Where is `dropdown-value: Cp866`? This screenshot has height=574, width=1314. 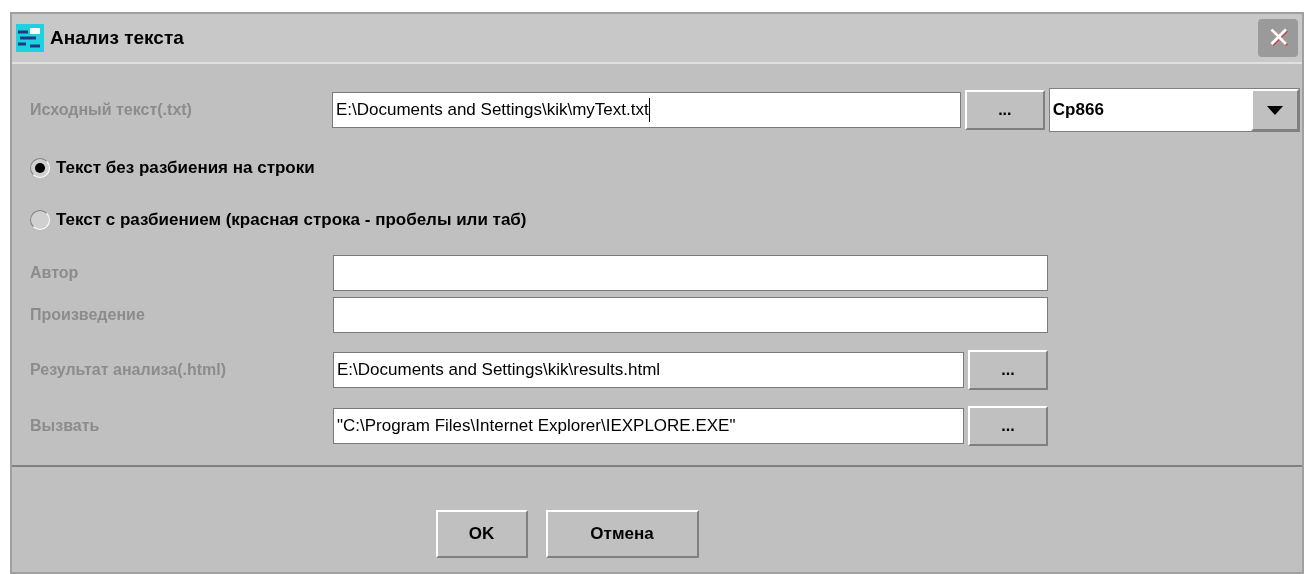 dropdown-value: Cp866 is located at coordinates (1078, 110).